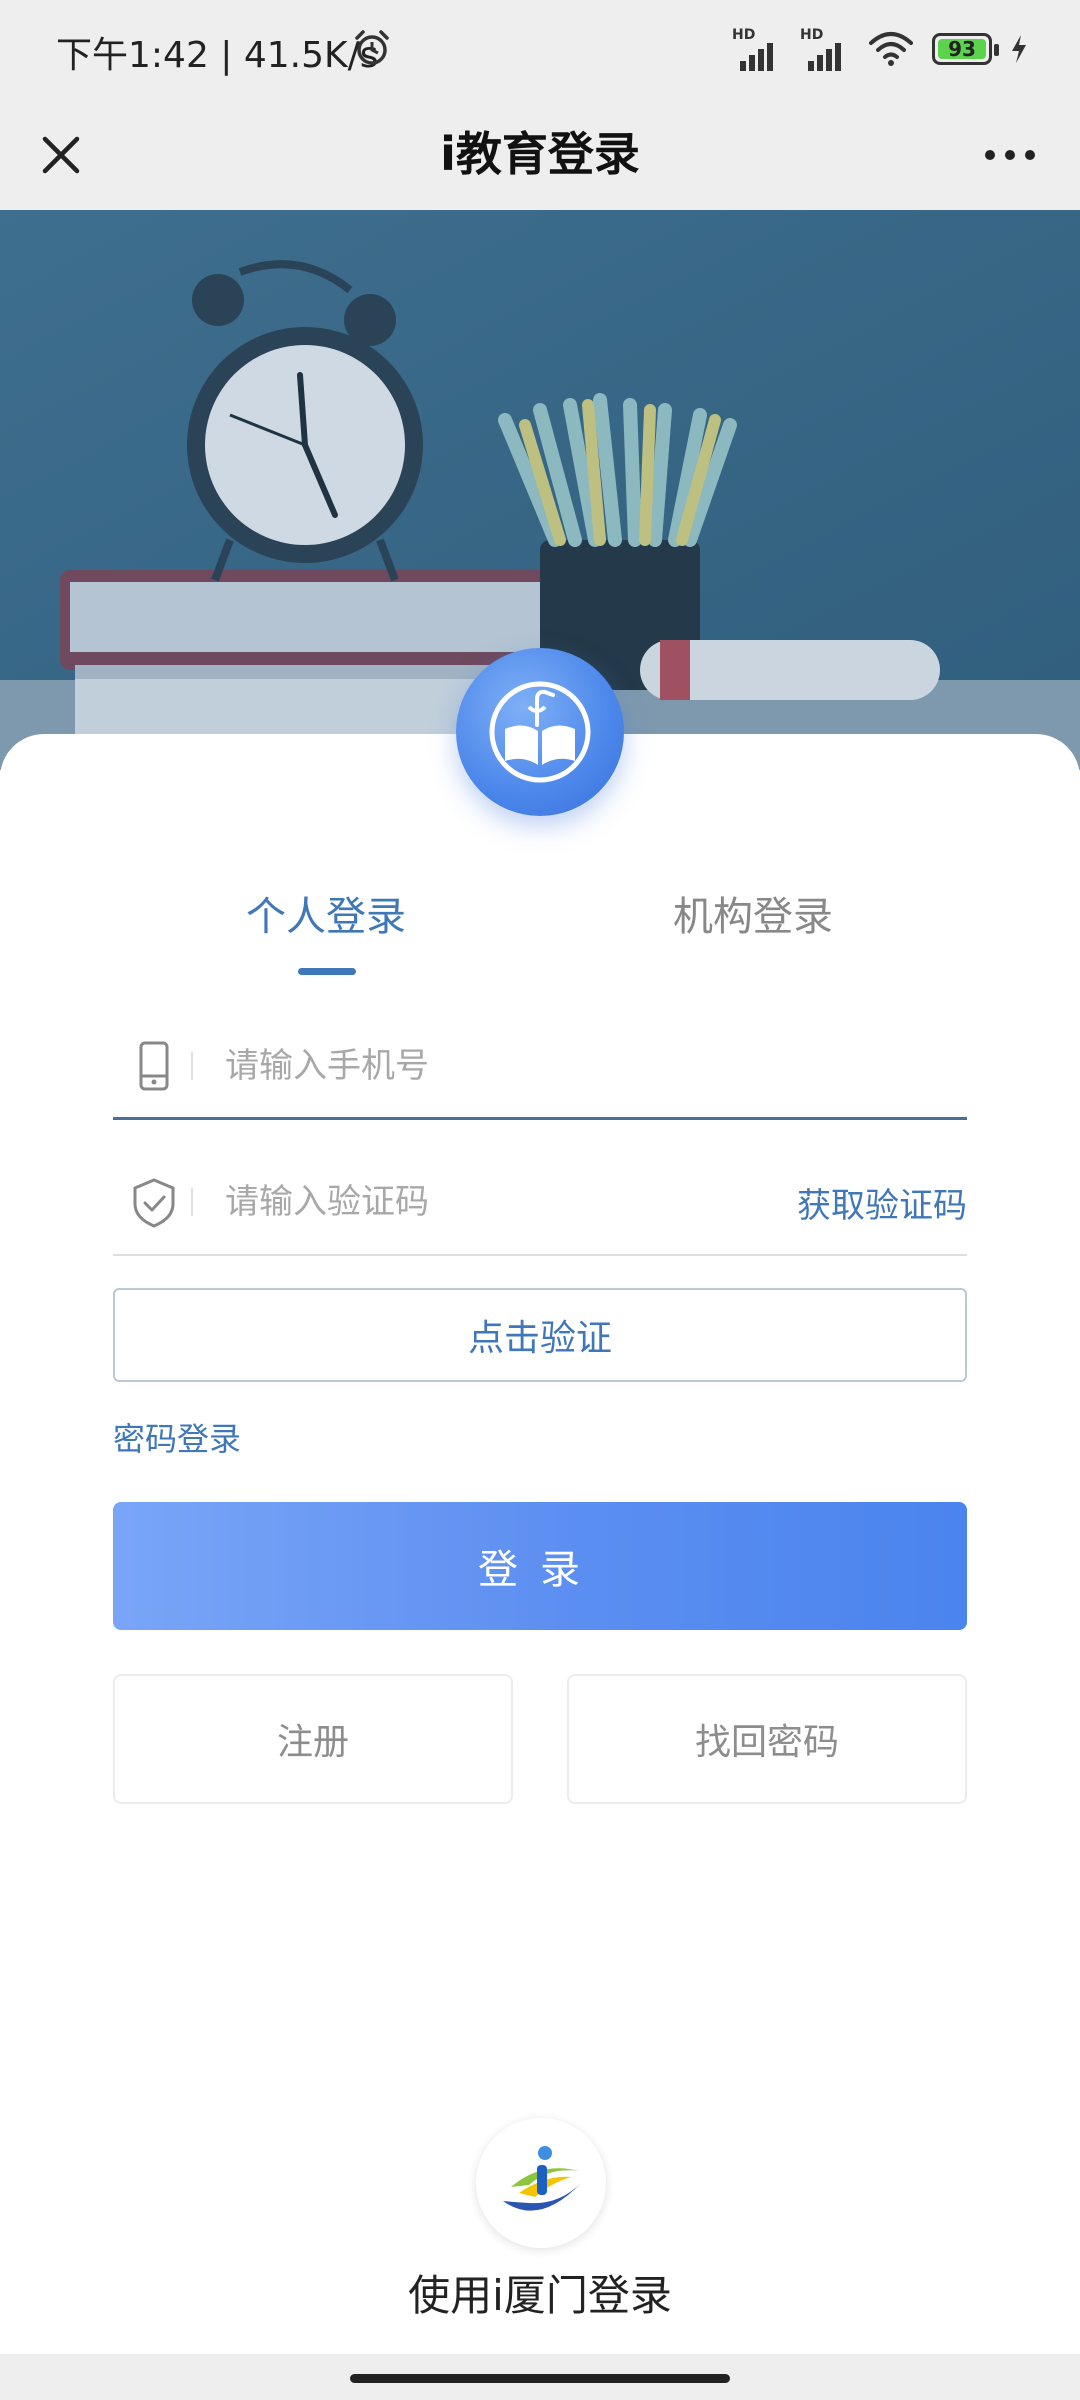 Image resolution: width=1080 pixels, height=2400 pixels. I want to click on status-time: 下午1:42 | 41.5K/s, so click(217, 55).